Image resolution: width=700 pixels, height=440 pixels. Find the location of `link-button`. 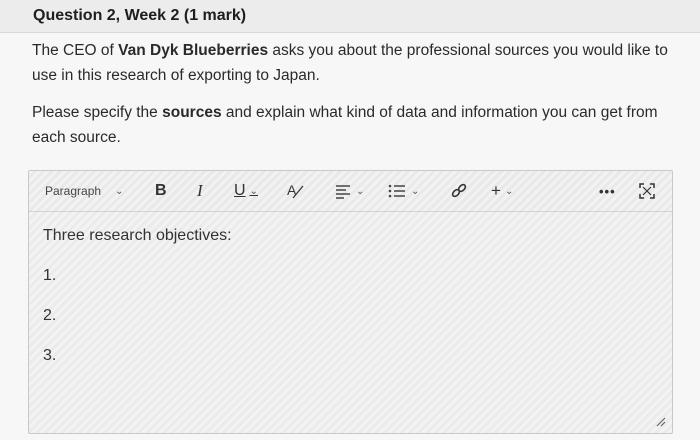

link-button is located at coordinates (459, 191).